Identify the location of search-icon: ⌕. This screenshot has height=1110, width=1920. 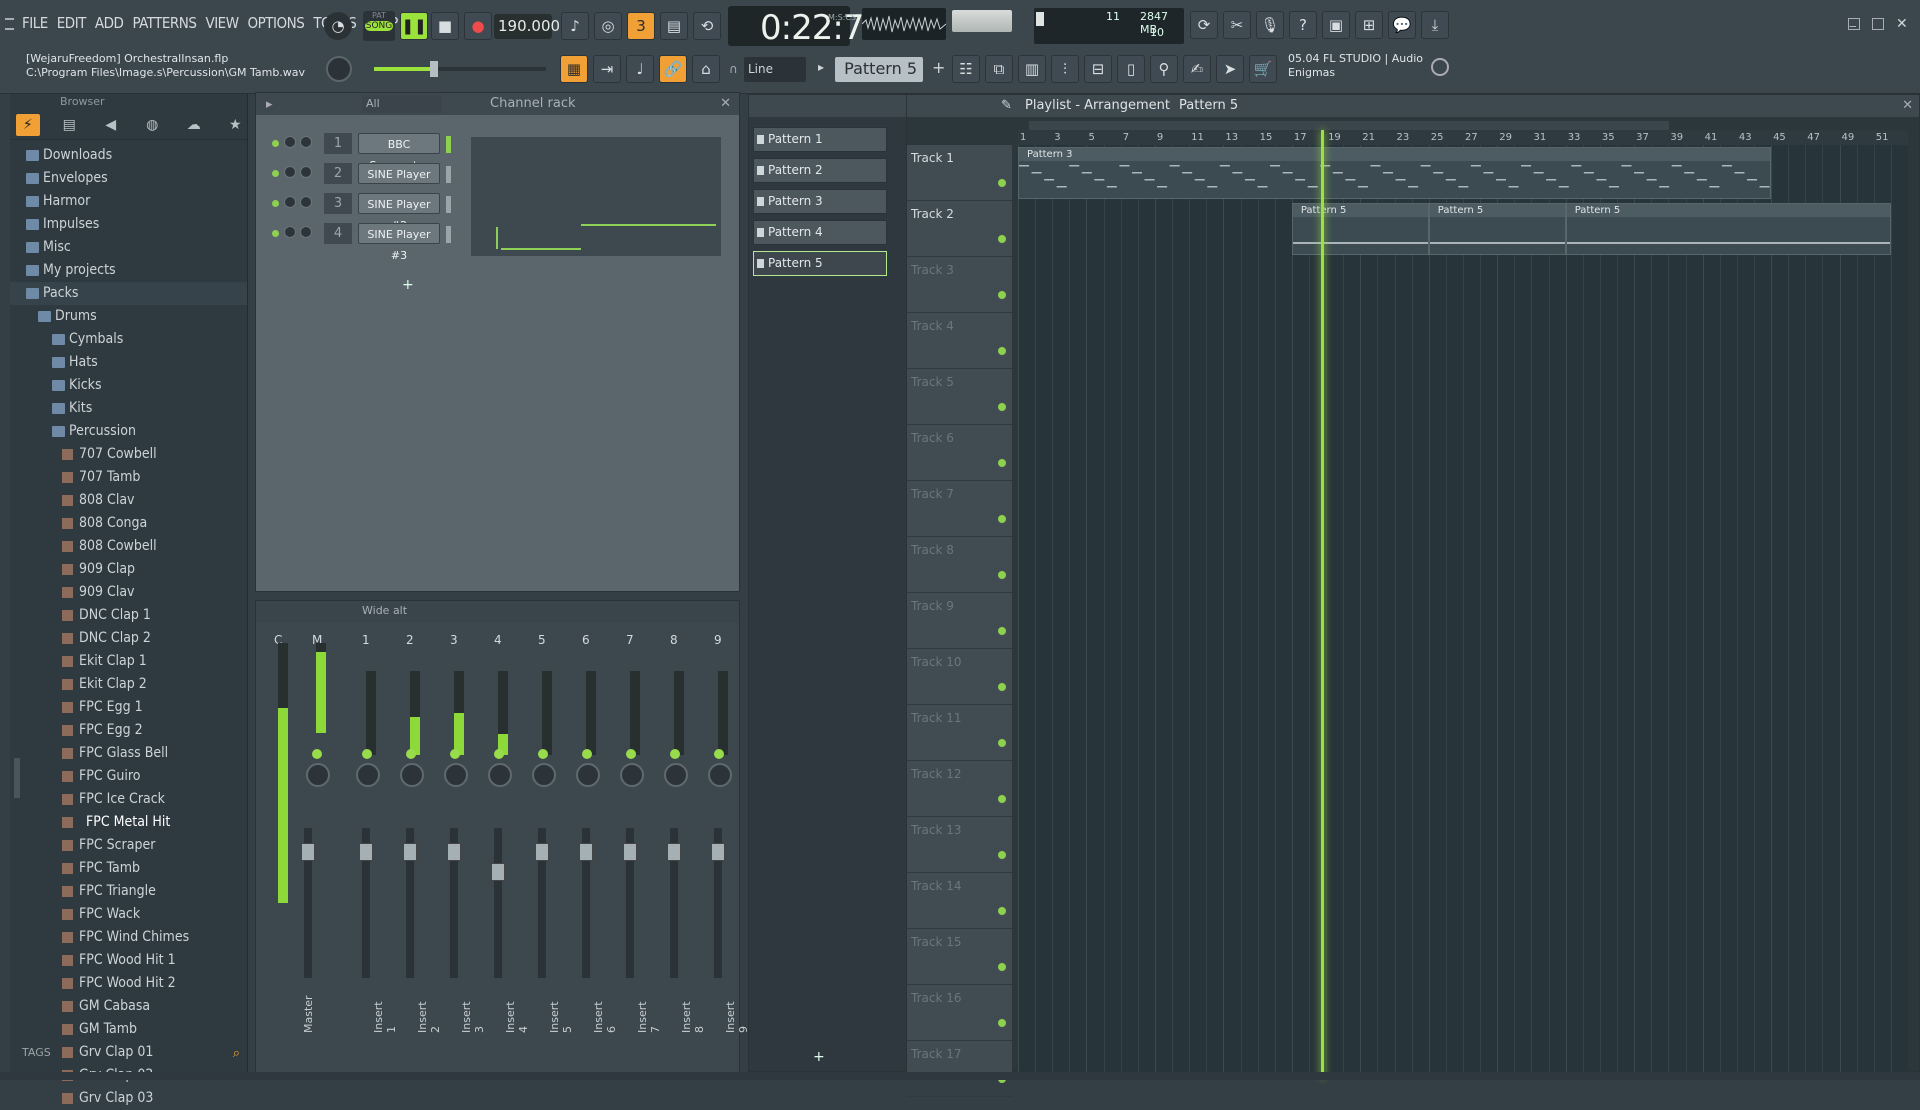
(236, 1053).